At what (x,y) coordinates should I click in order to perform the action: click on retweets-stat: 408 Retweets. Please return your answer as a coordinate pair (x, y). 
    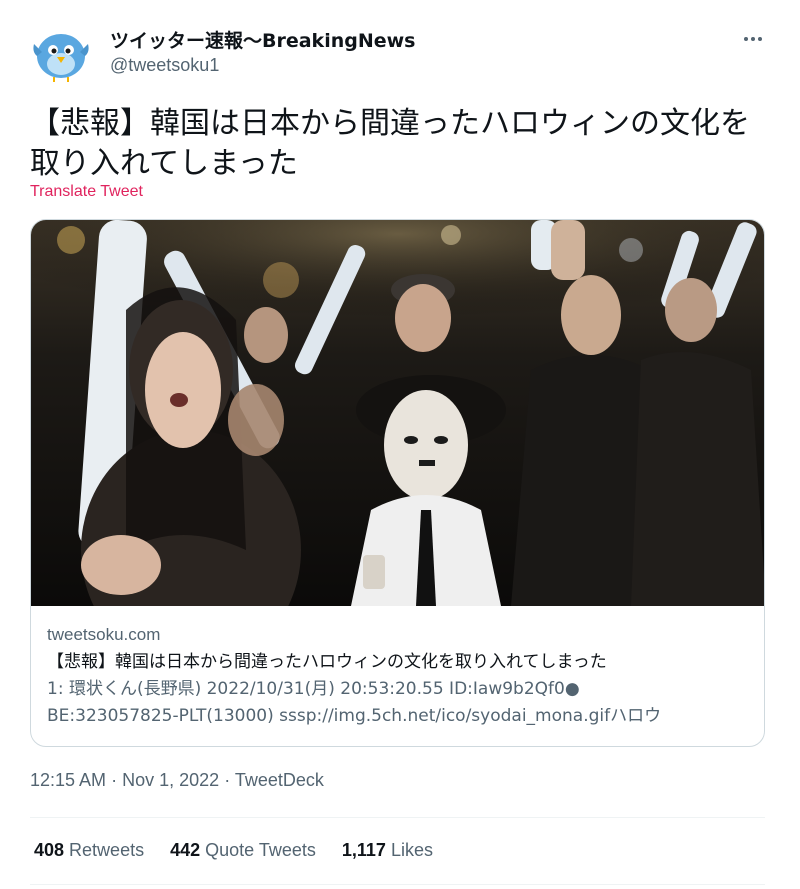
    Looking at the image, I should click on (89, 850).